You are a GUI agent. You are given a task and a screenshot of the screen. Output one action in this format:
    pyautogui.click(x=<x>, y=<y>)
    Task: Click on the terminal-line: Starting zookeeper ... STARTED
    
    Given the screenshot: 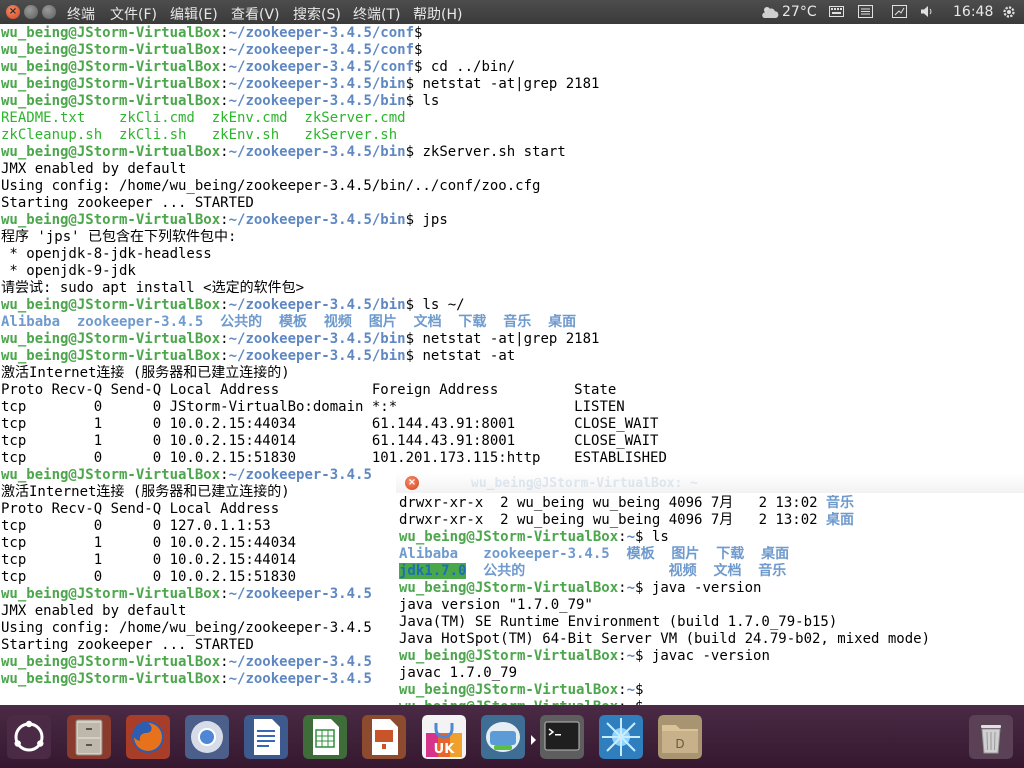 What is the action you would take?
    pyautogui.click(x=512, y=203)
    